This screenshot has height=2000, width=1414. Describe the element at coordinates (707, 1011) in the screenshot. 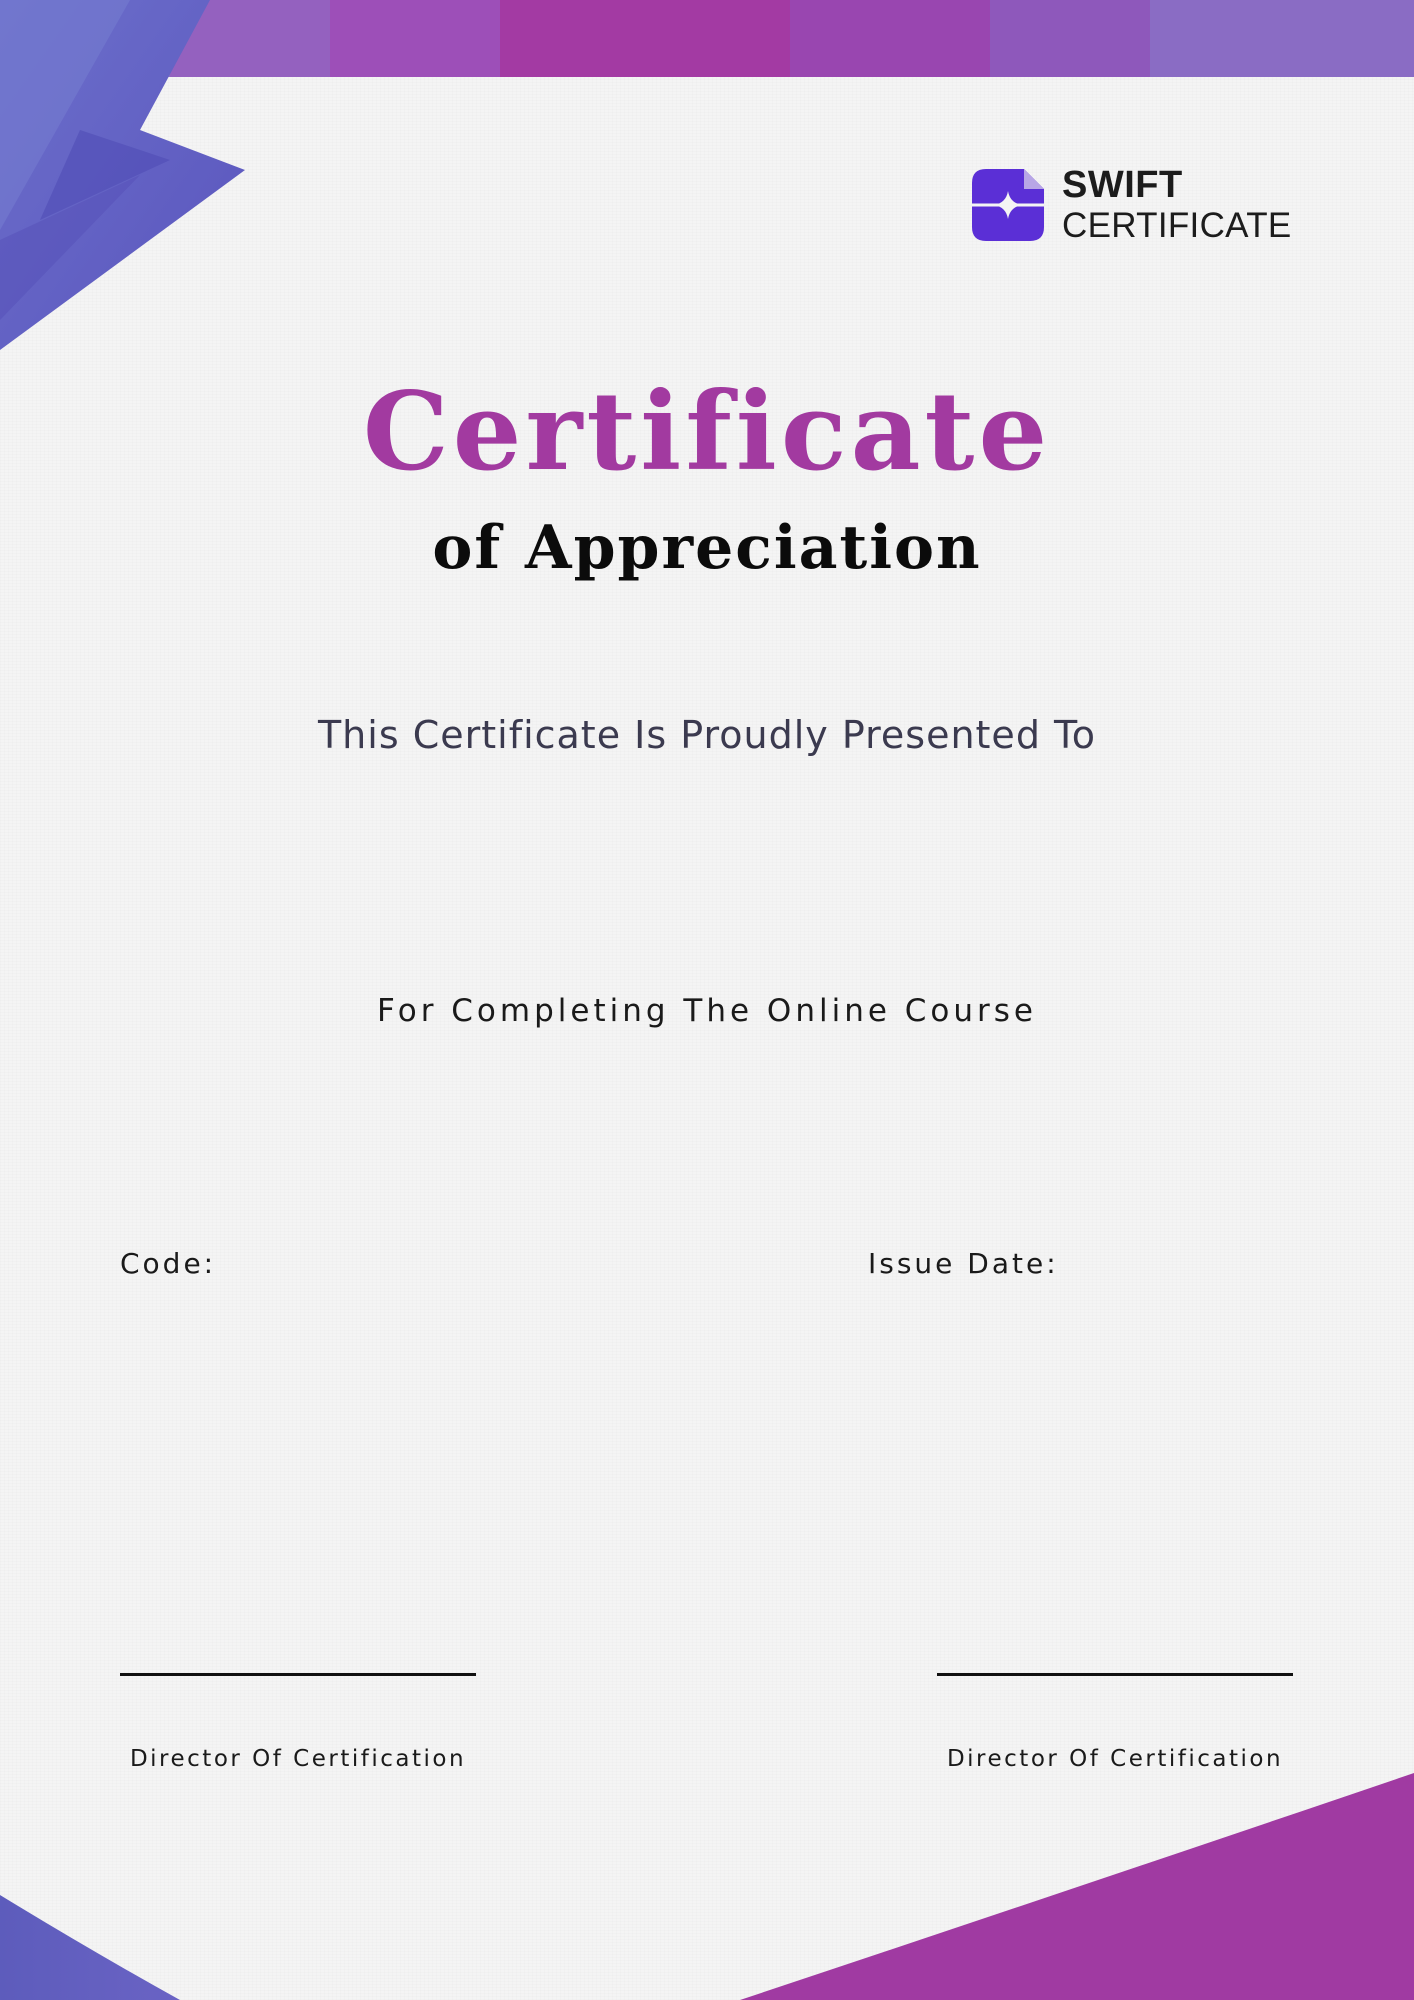

I see `course-completion-text: For Completing The Online Course` at that location.